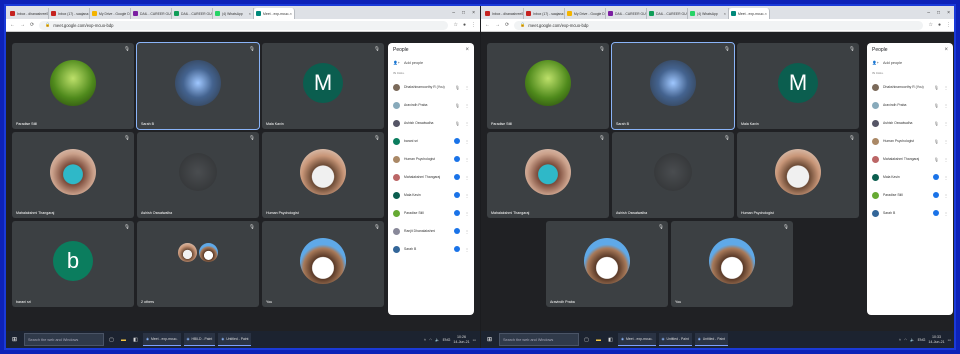 Image resolution: width=960 pixels, height=354 pixels. What do you see at coordinates (135, 339) in the screenshot?
I see `store-icon: ◧` at bounding box center [135, 339].